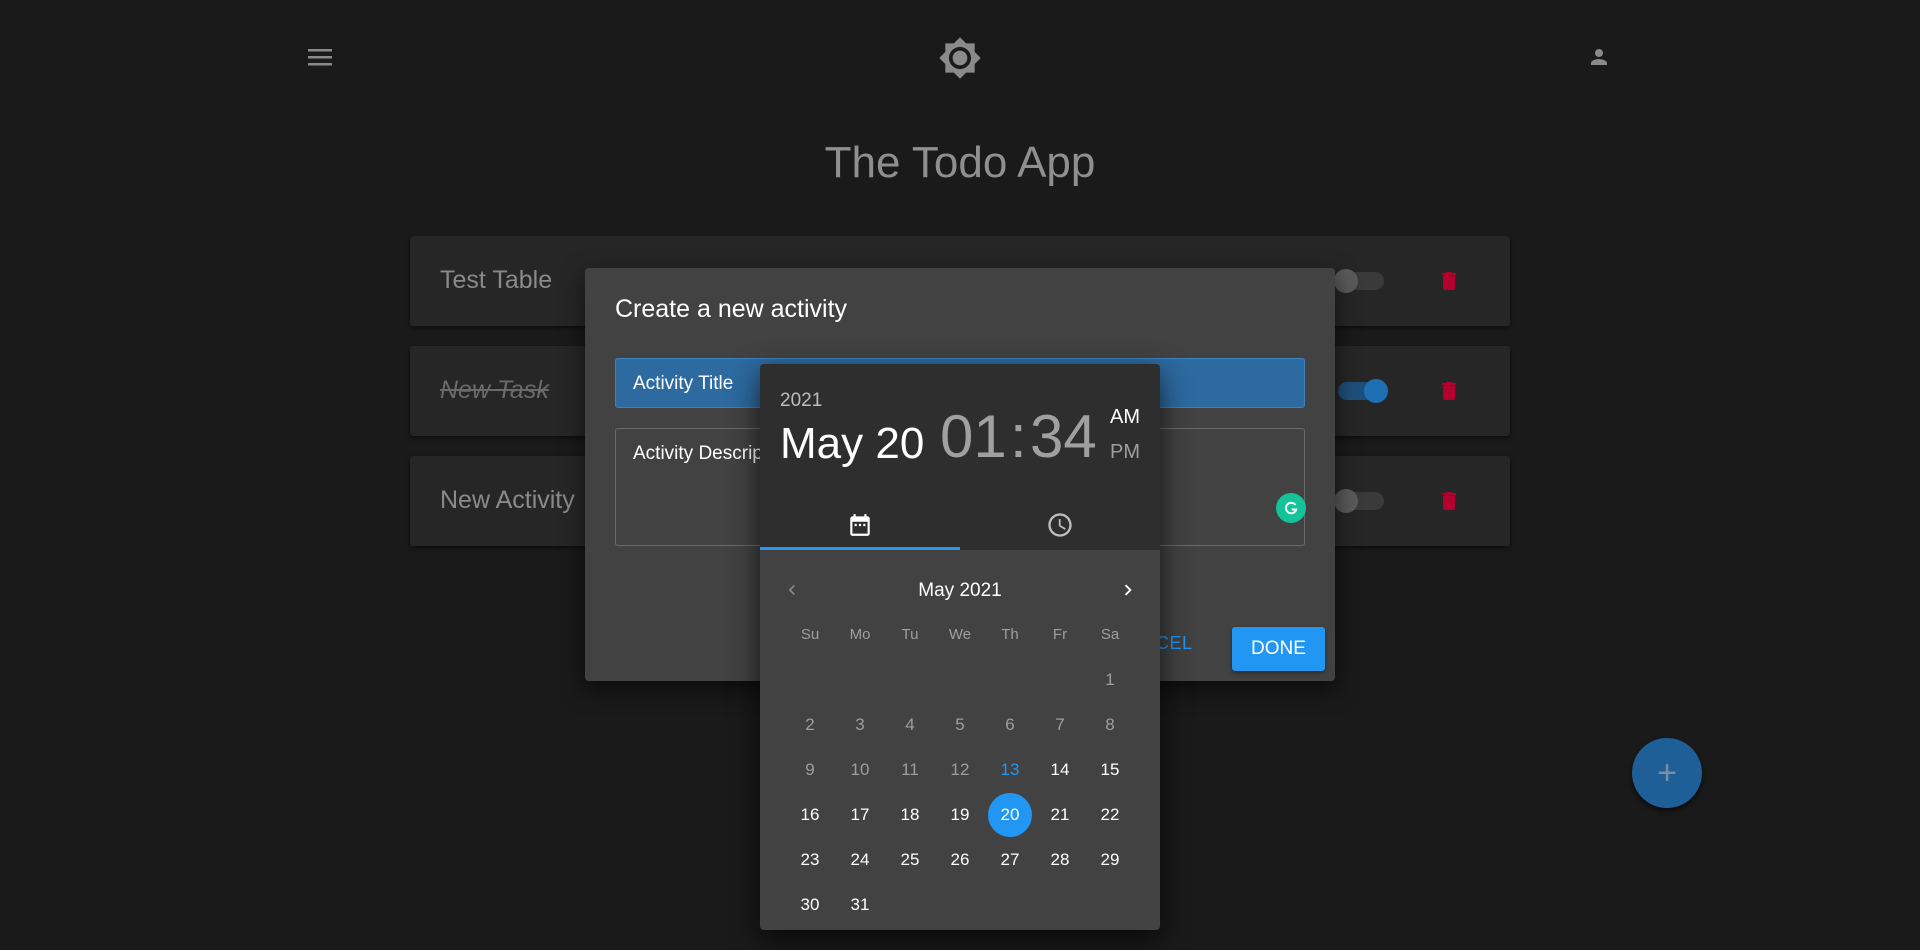  I want to click on month-navigation: May 2021, so click(960, 590).